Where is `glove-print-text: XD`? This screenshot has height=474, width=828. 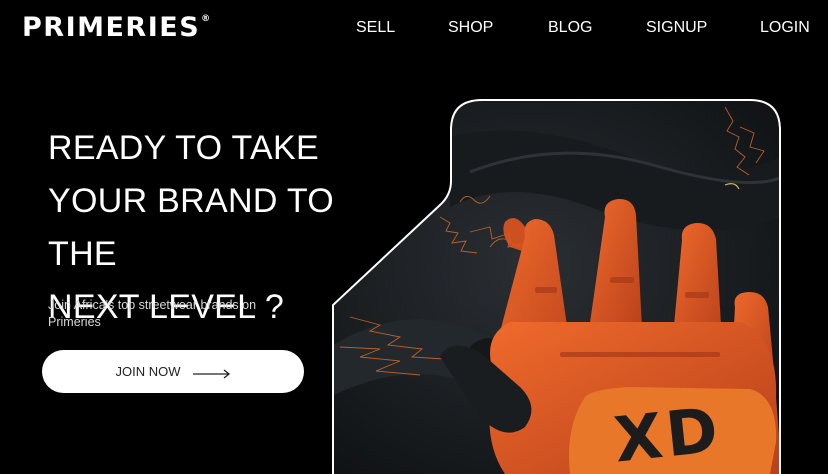
glove-print-text: XD is located at coordinates (668, 433).